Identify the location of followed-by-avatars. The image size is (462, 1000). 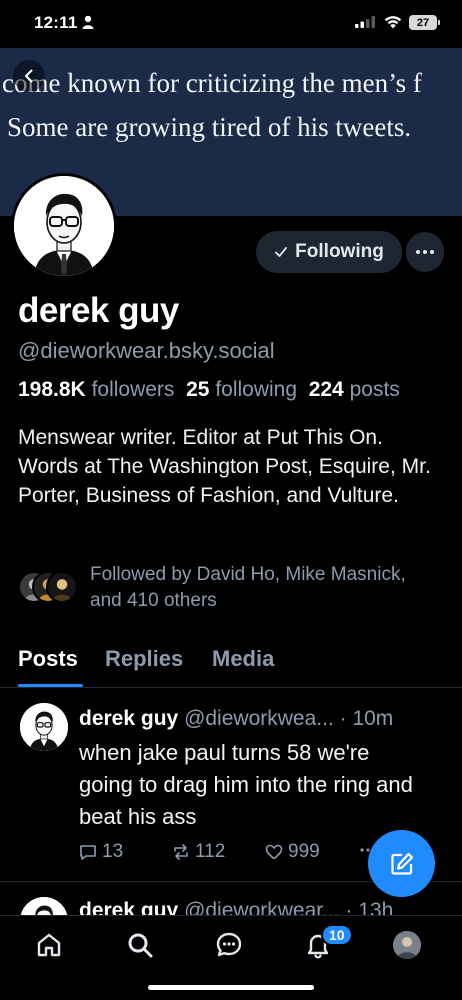
(50, 588).